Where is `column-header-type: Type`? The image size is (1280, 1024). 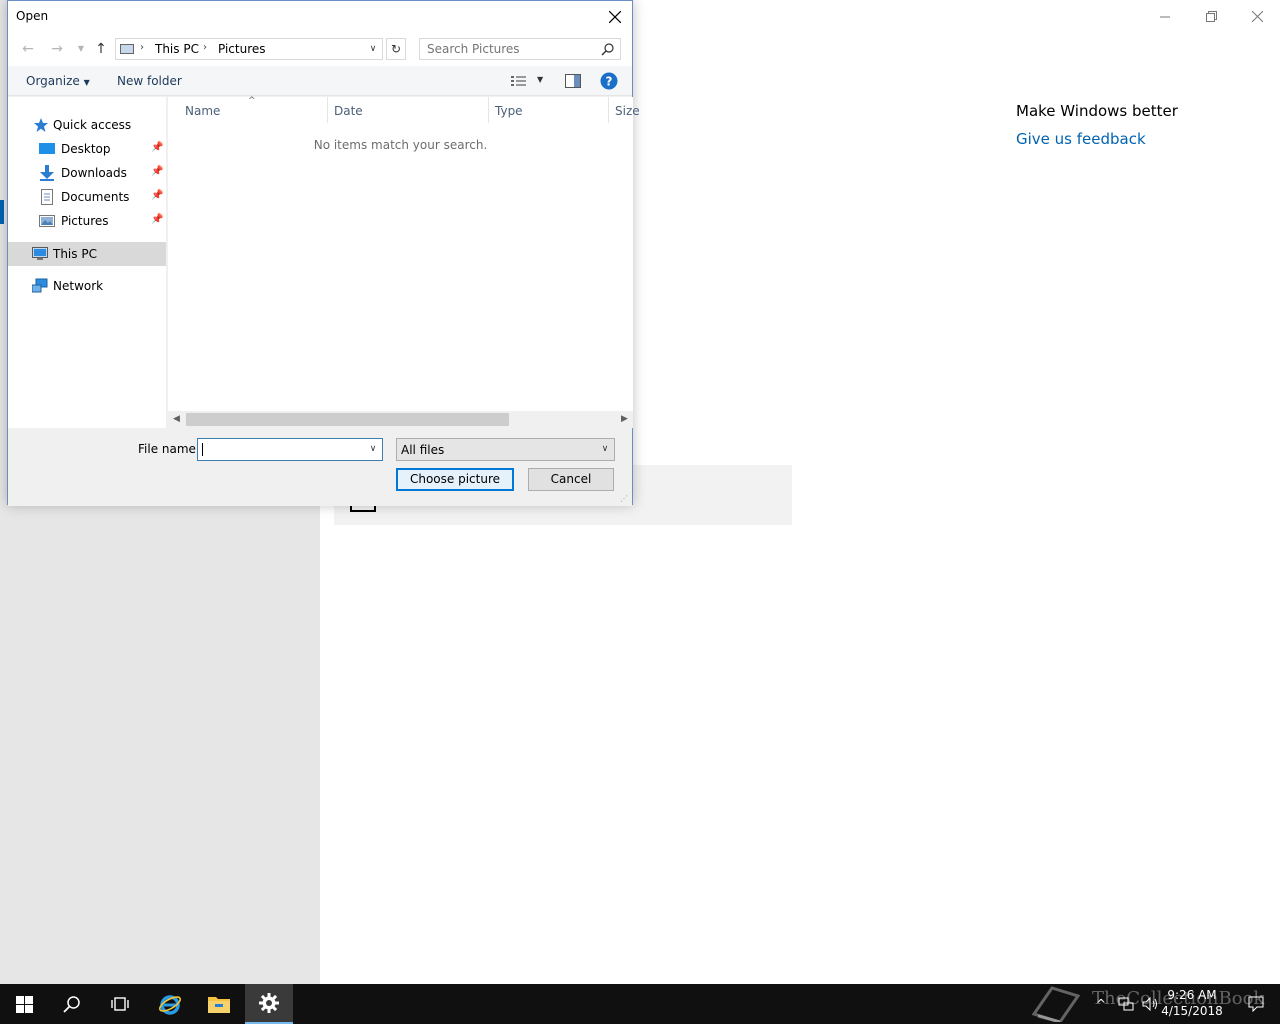 column-header-type: Type is located at coordinates (549, 110).